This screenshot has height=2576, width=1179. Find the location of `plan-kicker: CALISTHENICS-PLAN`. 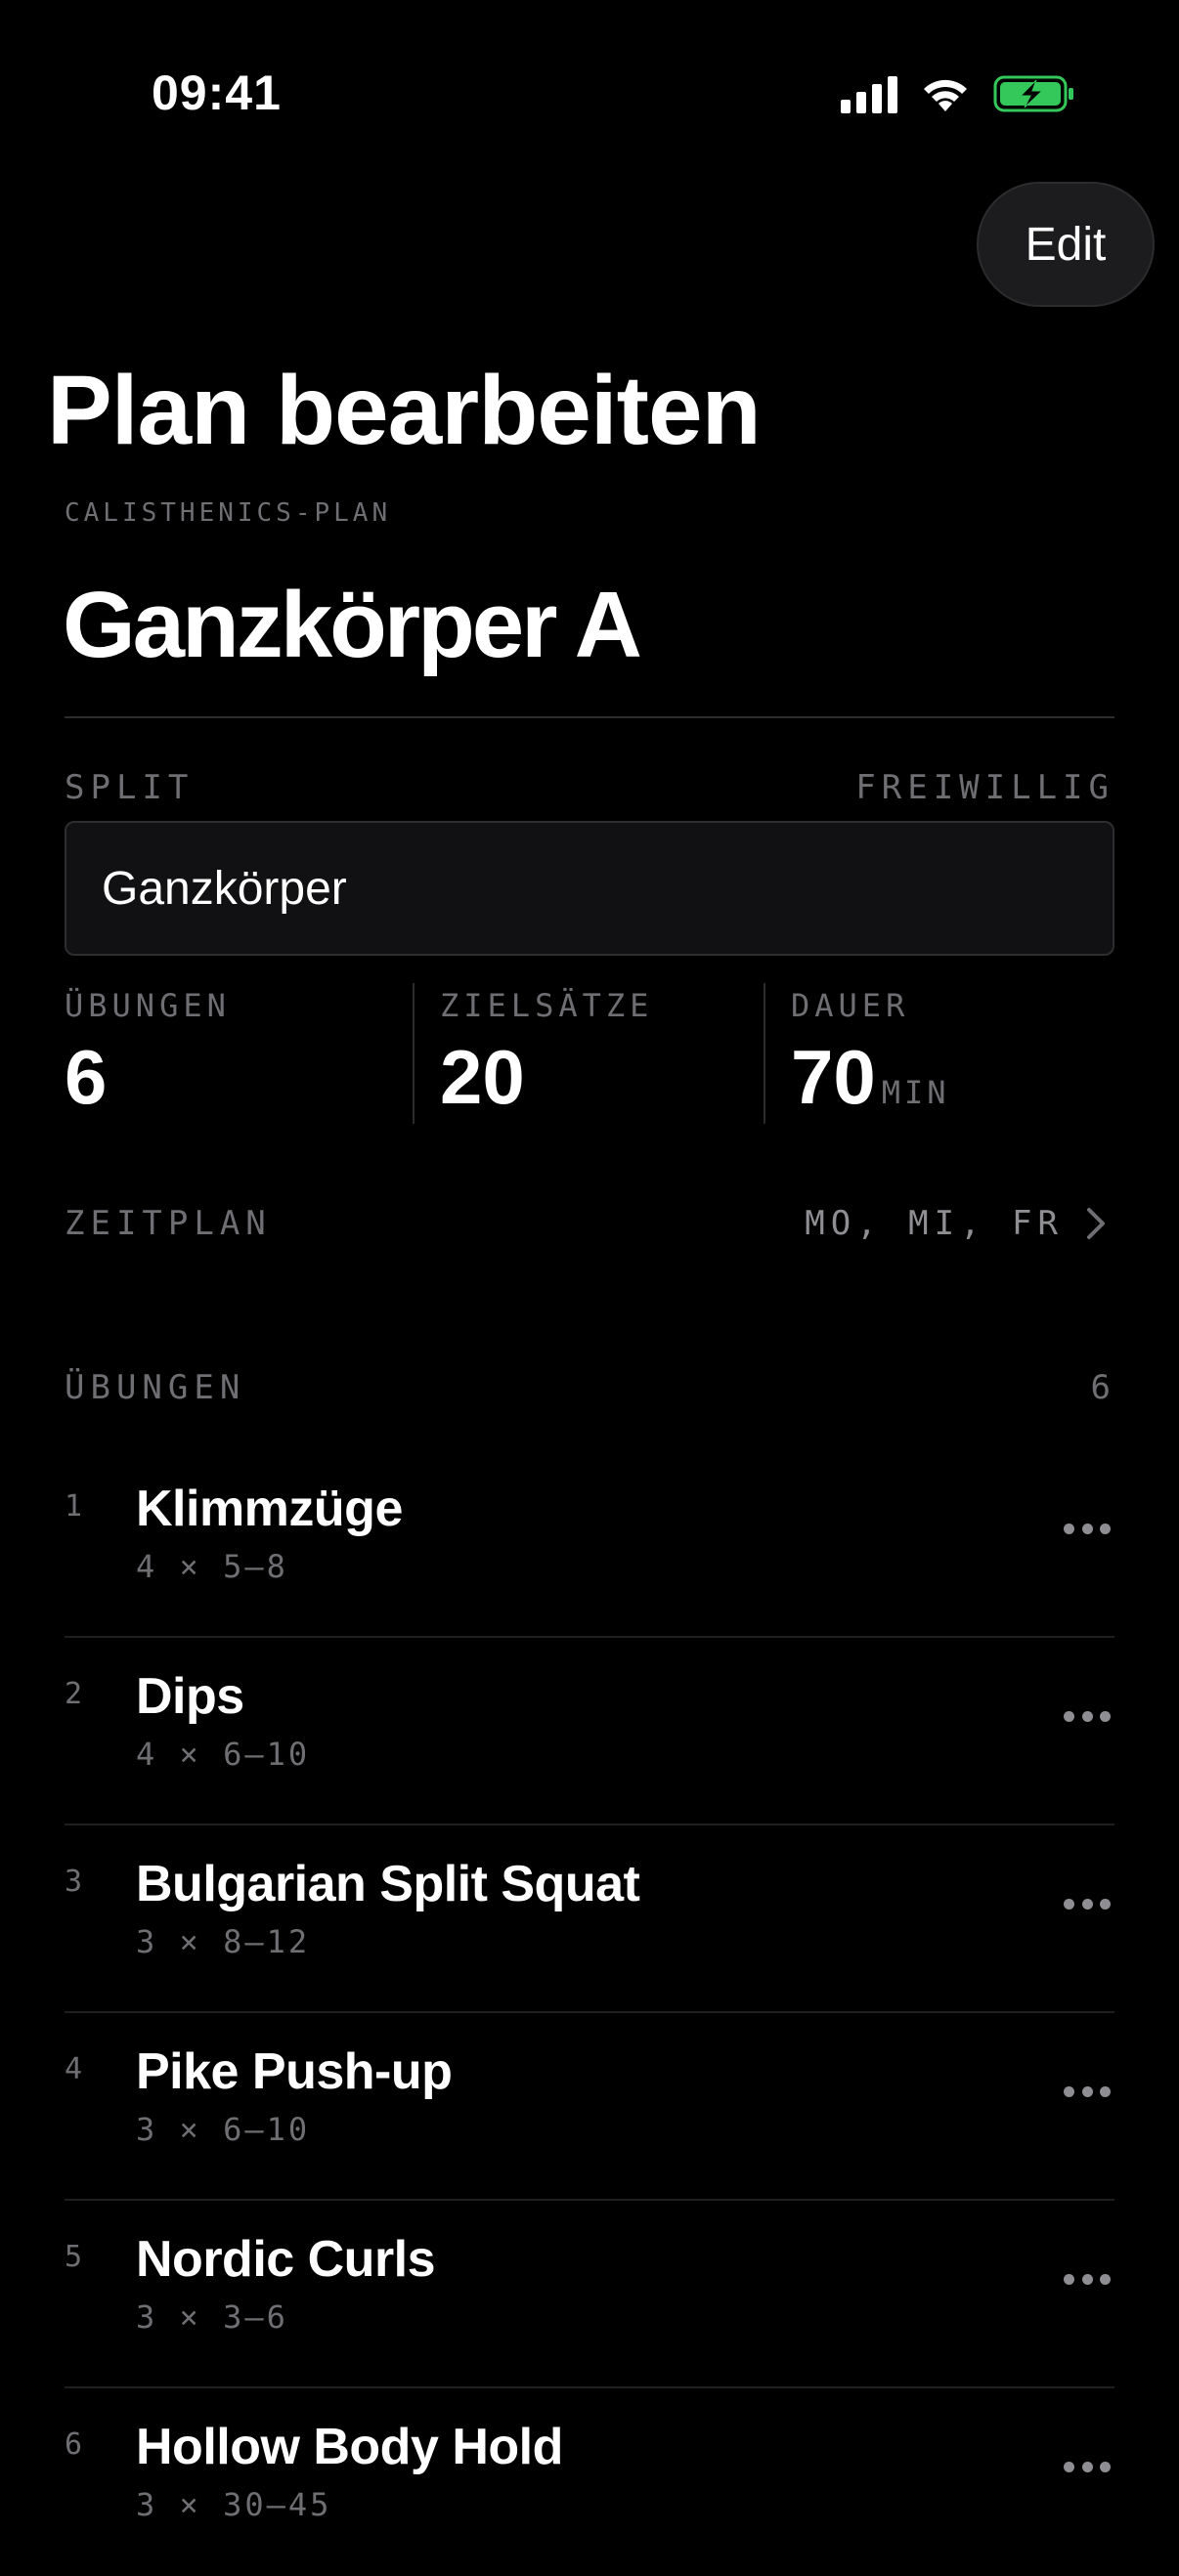

plan-kicker: CALISTHENICS-PLAN is located at coordinates (228, 513).